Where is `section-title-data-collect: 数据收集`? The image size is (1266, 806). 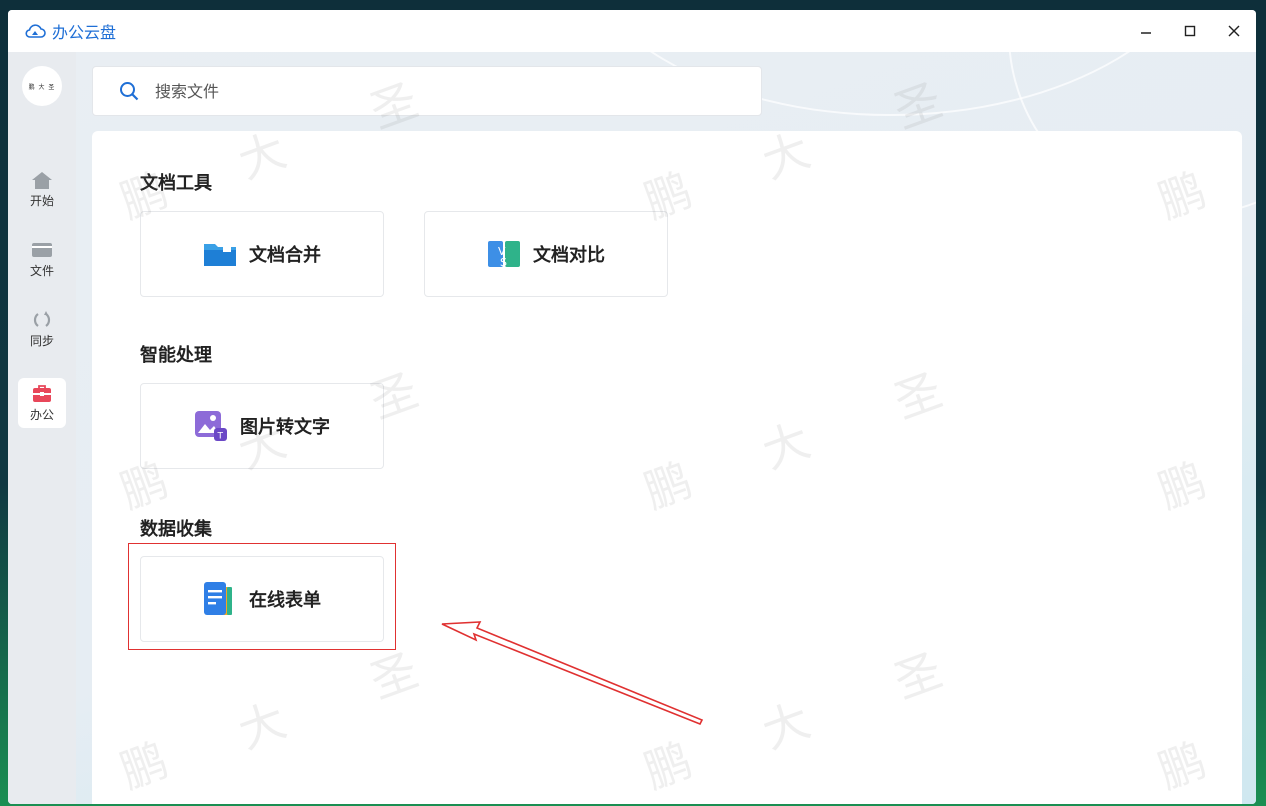 section-title-data-collect: 数据收集 is located at coordinates (176, 529).